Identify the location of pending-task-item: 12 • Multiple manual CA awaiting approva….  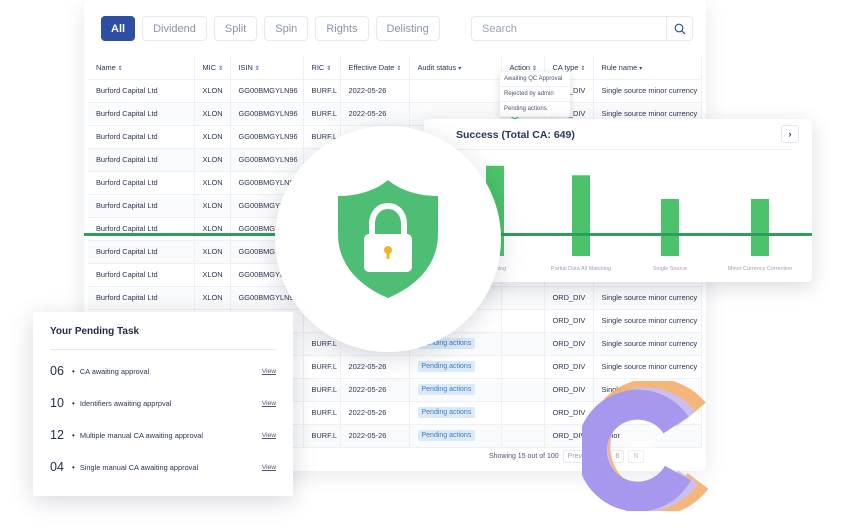
(163, 435).